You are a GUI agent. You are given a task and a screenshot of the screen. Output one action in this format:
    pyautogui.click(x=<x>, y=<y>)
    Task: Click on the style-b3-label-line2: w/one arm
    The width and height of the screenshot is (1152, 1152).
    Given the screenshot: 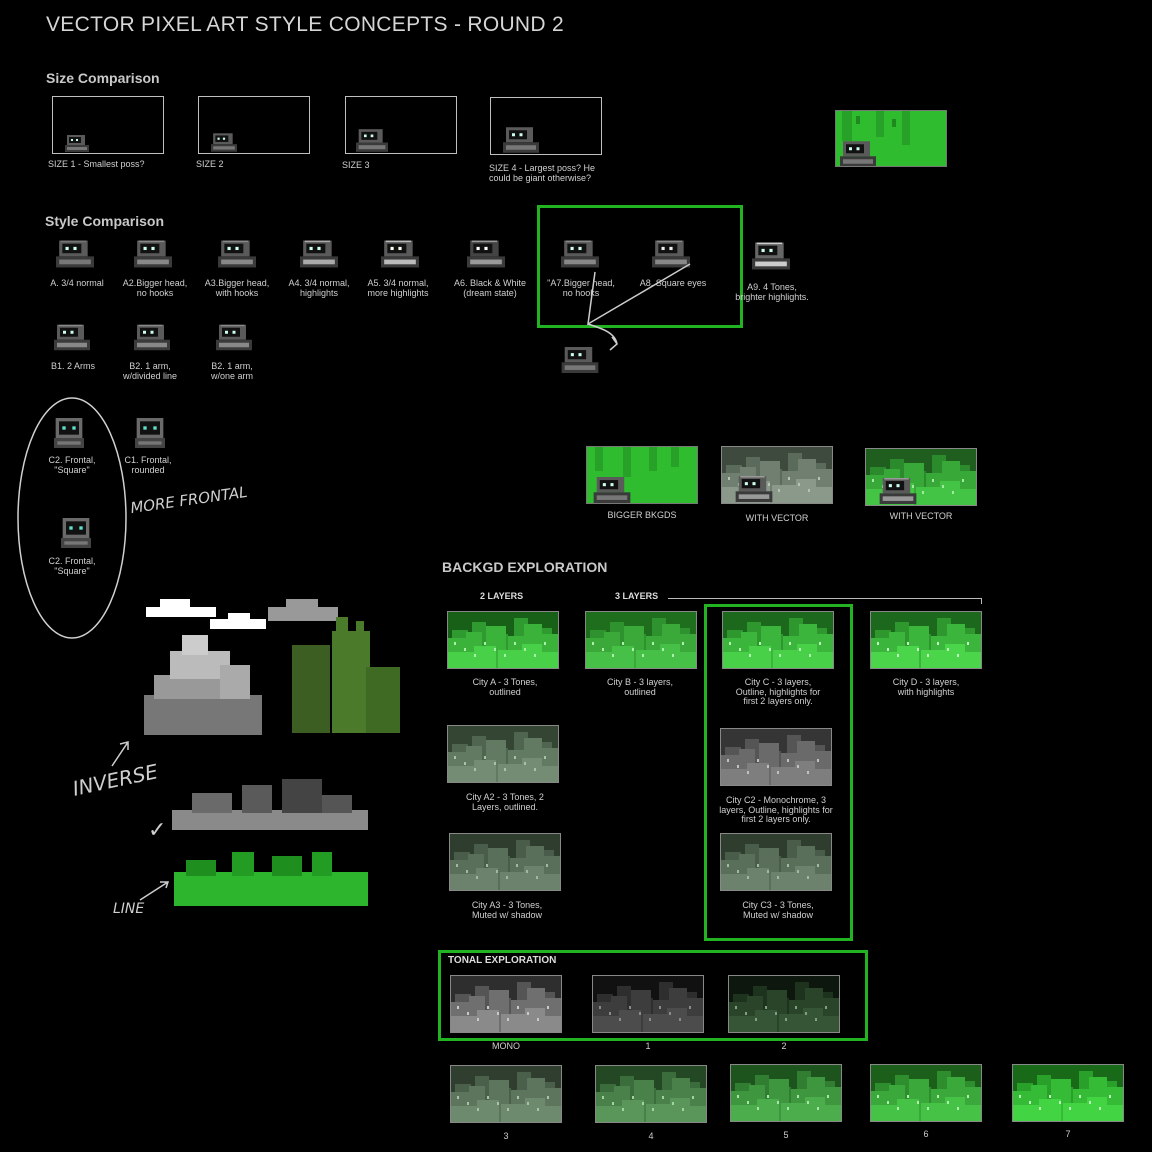 What is the action you would take?
    pyautogui.click(x=232, y=375)
    